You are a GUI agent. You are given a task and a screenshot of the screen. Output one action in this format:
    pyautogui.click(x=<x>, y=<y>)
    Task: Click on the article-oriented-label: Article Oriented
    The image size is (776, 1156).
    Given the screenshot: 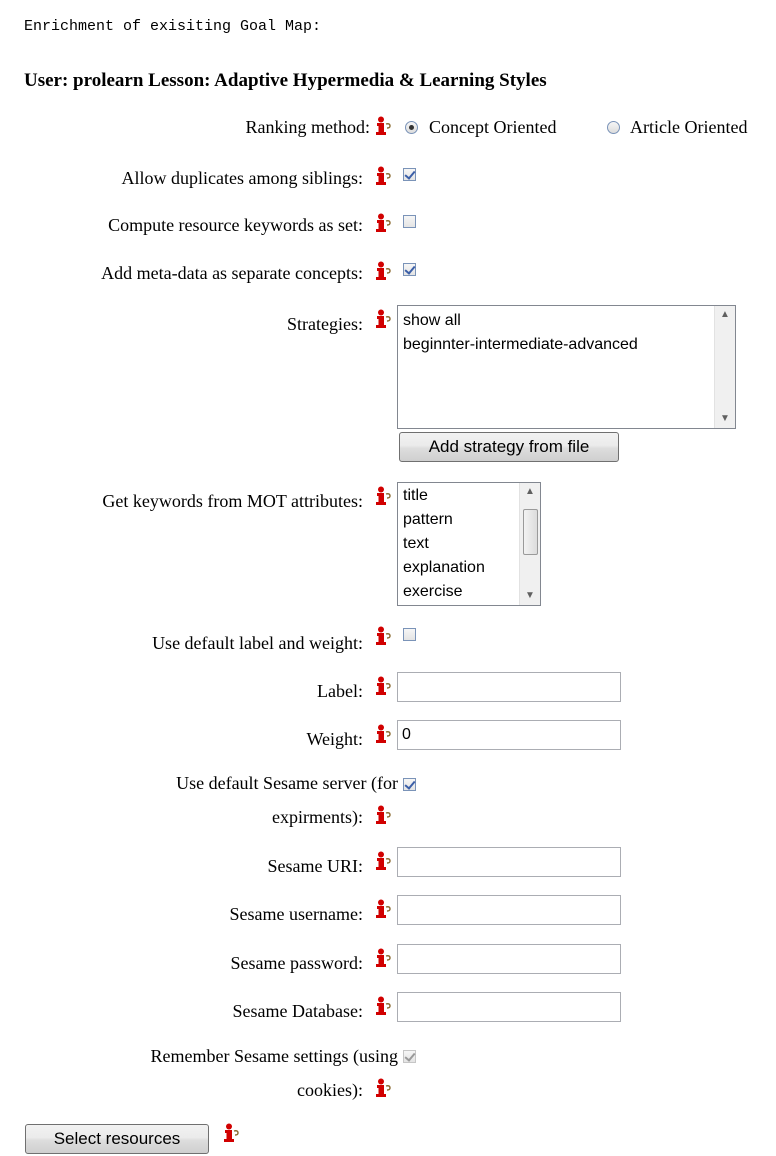 What is the action you would take?
    pyautogui.click(x=689, y=127)
    